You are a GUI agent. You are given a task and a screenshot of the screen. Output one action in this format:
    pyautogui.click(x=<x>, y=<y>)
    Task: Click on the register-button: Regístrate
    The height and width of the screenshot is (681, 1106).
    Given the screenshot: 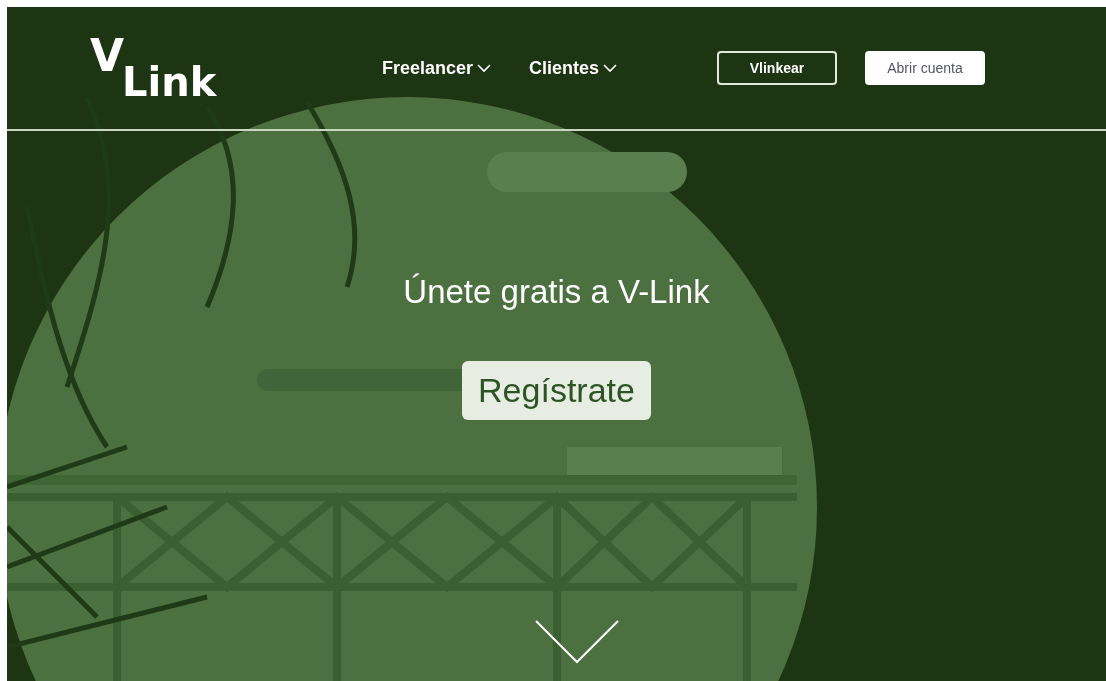 What is the action you would take?
    pyautogui.click(x=556, y=390)
    